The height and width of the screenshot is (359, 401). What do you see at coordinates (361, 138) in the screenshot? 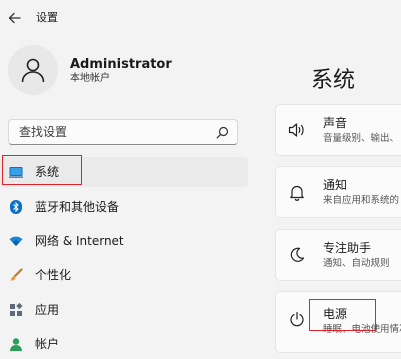
I see `card-subtitle: 音量级别、输出、` at bounding box center [361, 138].